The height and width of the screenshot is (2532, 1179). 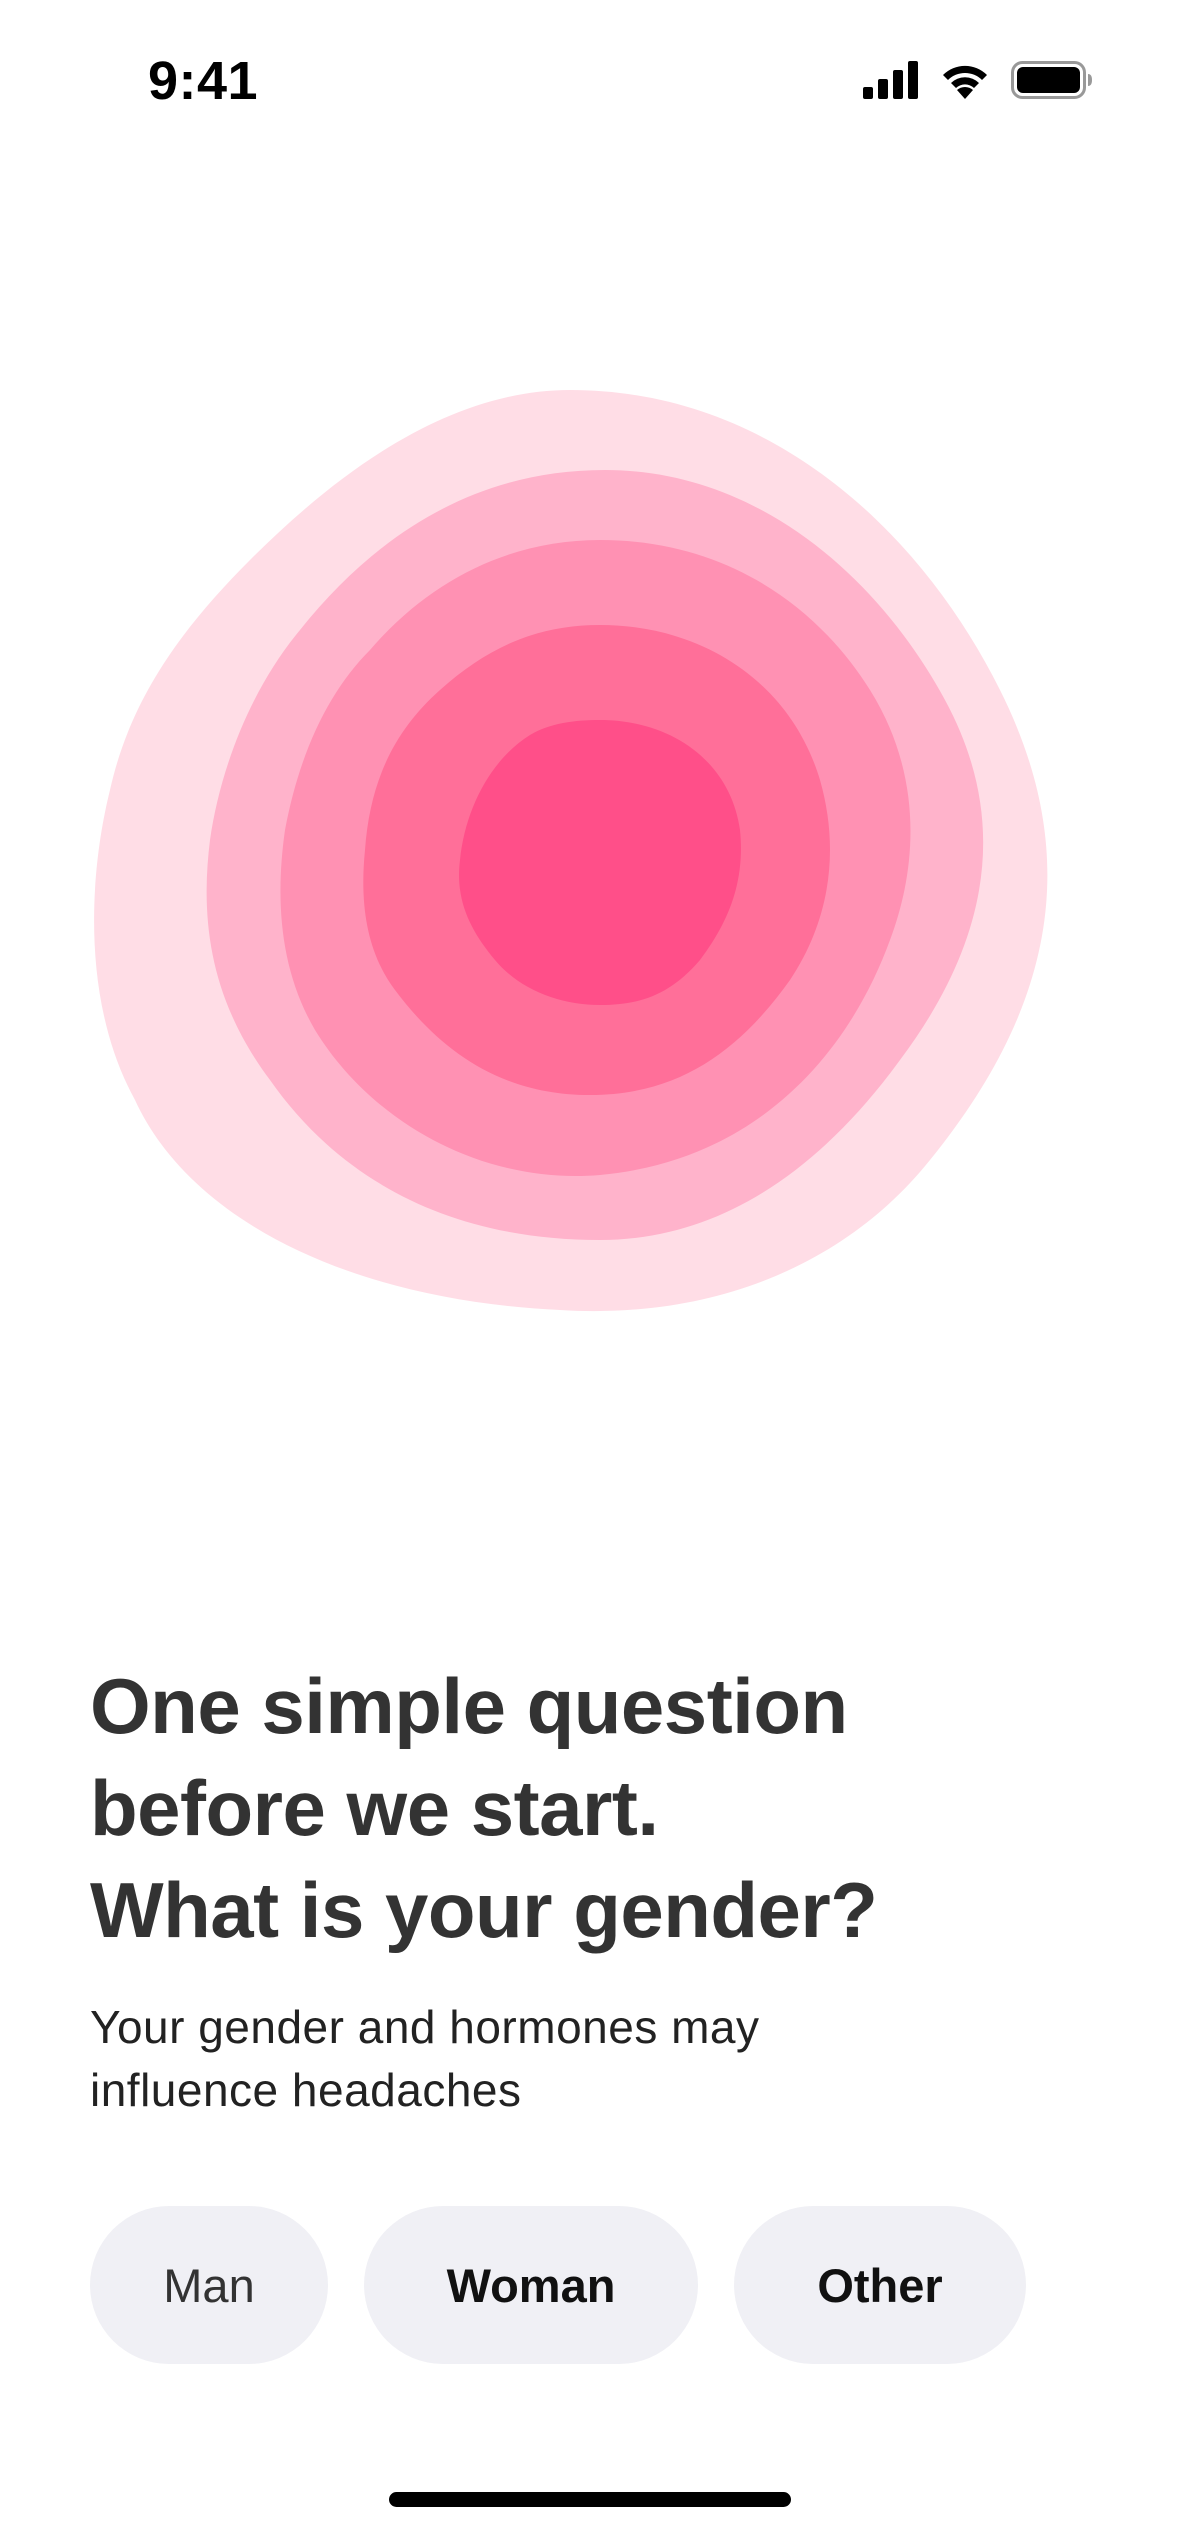 I want to click on battery-icon, so click(x=1051, y=80).